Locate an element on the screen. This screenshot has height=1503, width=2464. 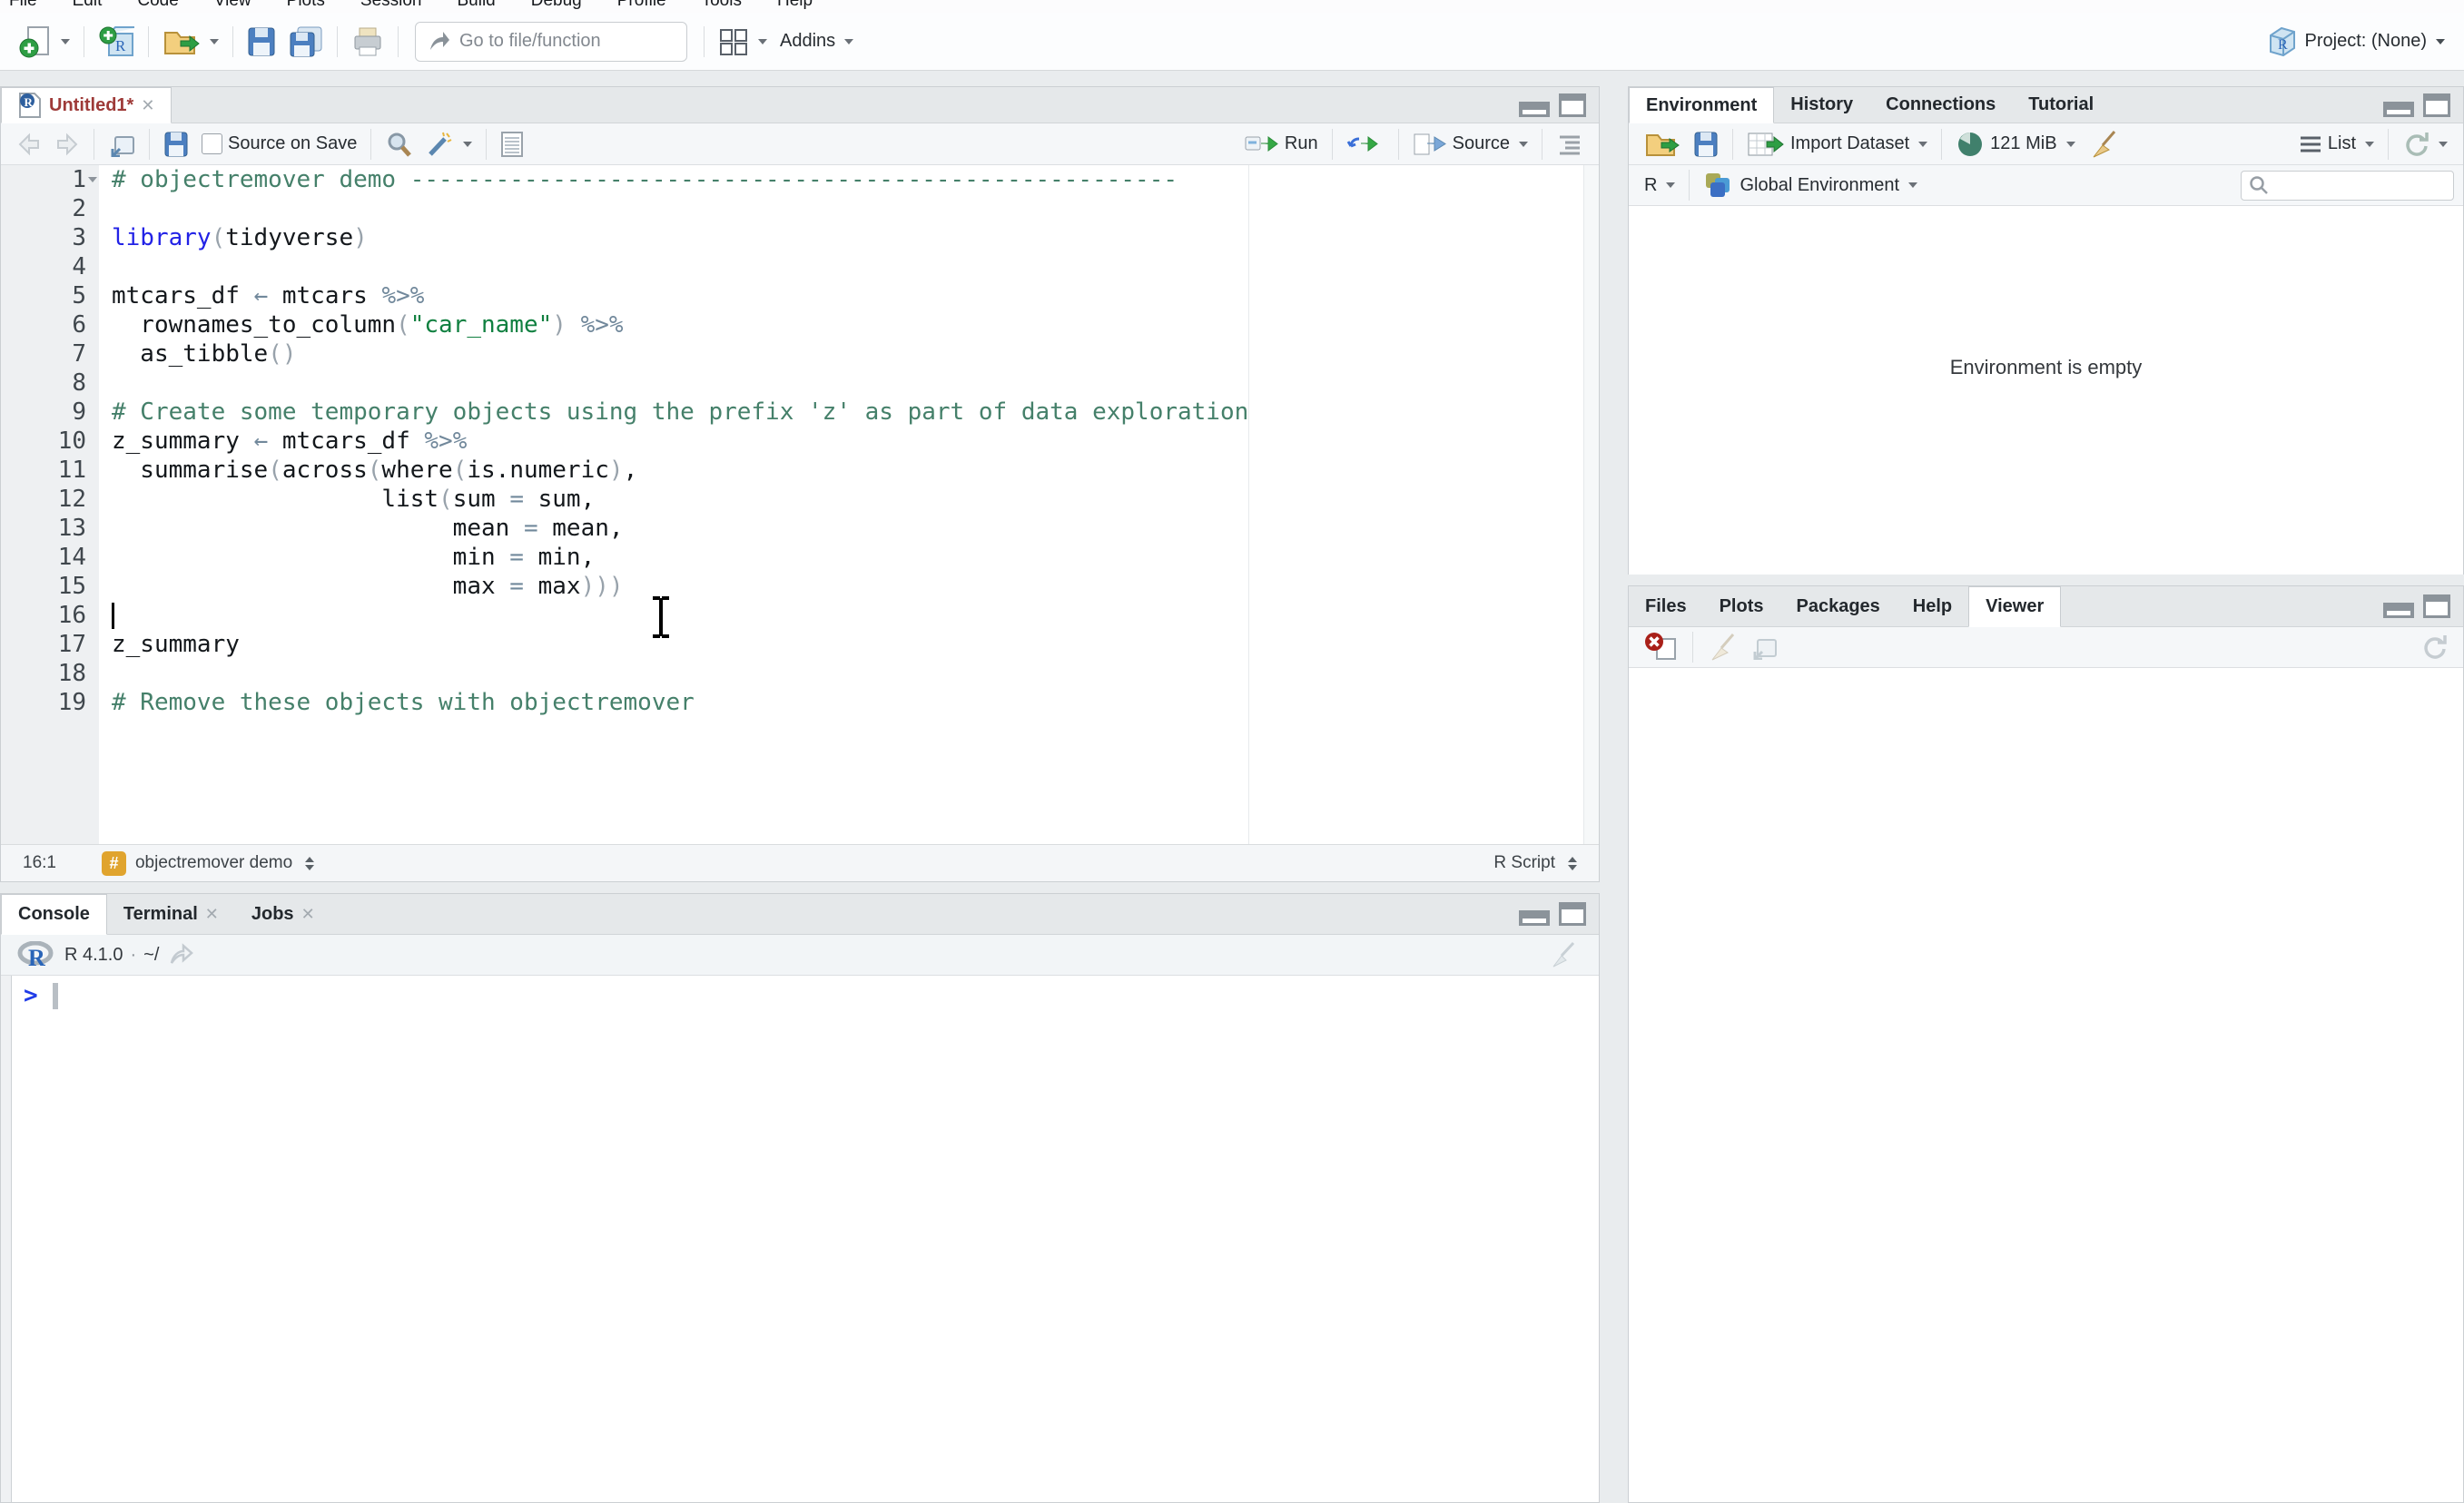
rerun-button is located at coordinates (1365, 144).